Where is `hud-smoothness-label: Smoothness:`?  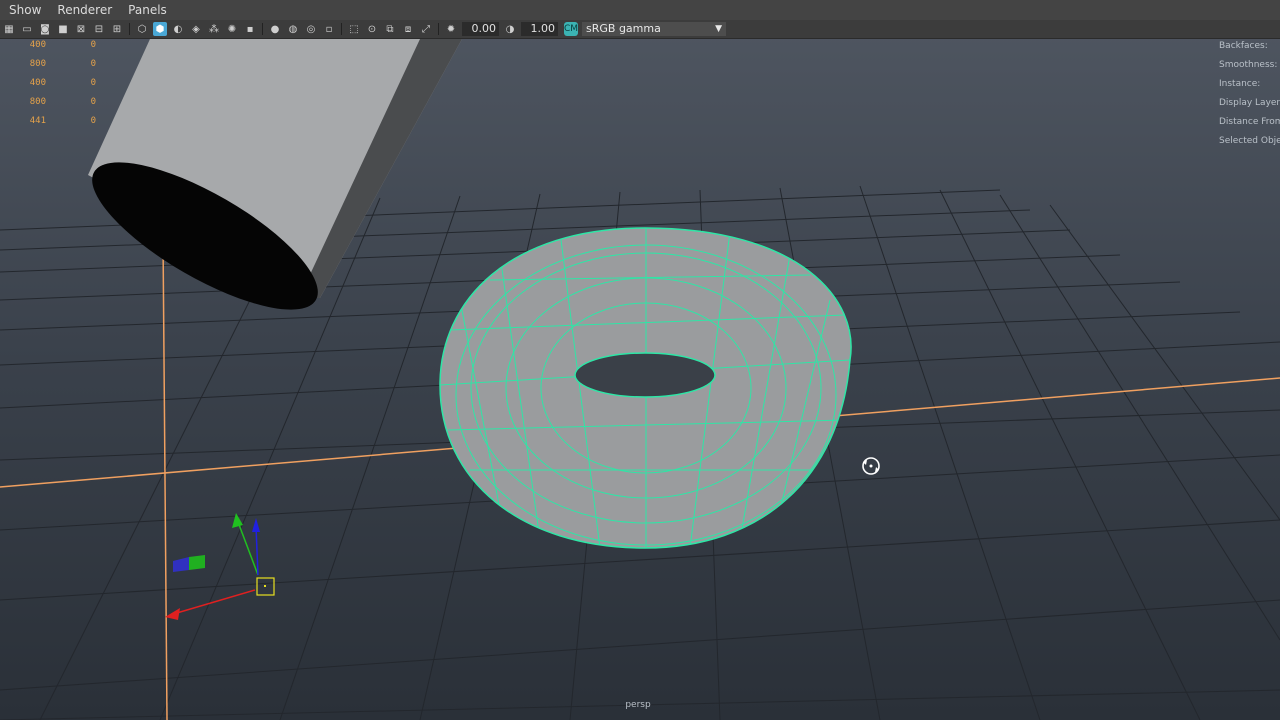 hud-smoothness-label: Smoothness: is located at coordinates (1248, 65).